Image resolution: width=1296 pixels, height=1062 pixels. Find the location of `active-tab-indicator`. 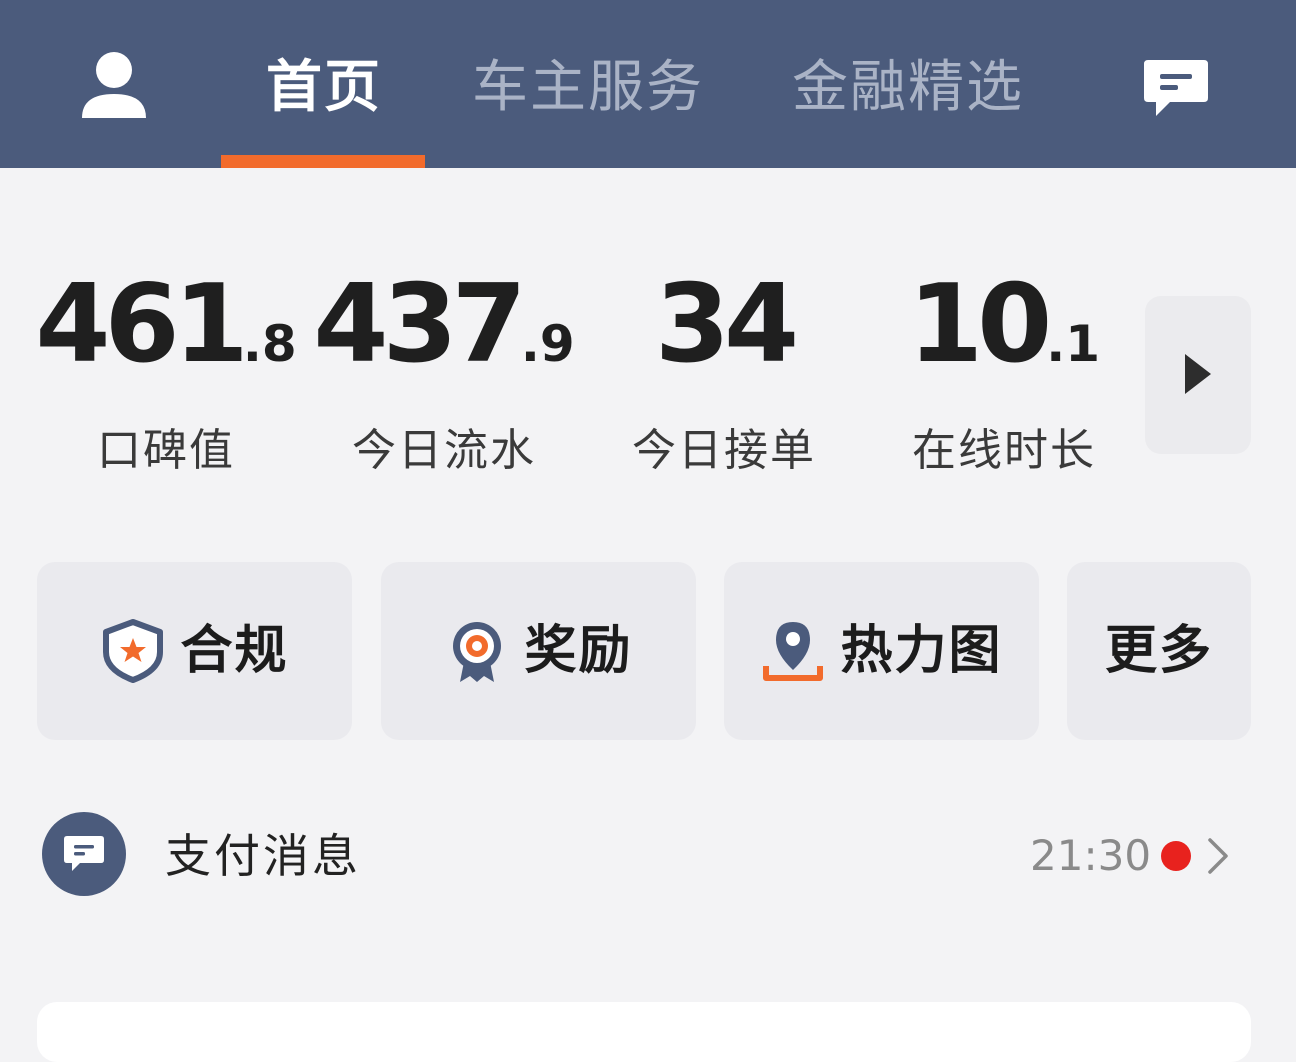

active-tab-indicator is located at coordinates (323, 161).